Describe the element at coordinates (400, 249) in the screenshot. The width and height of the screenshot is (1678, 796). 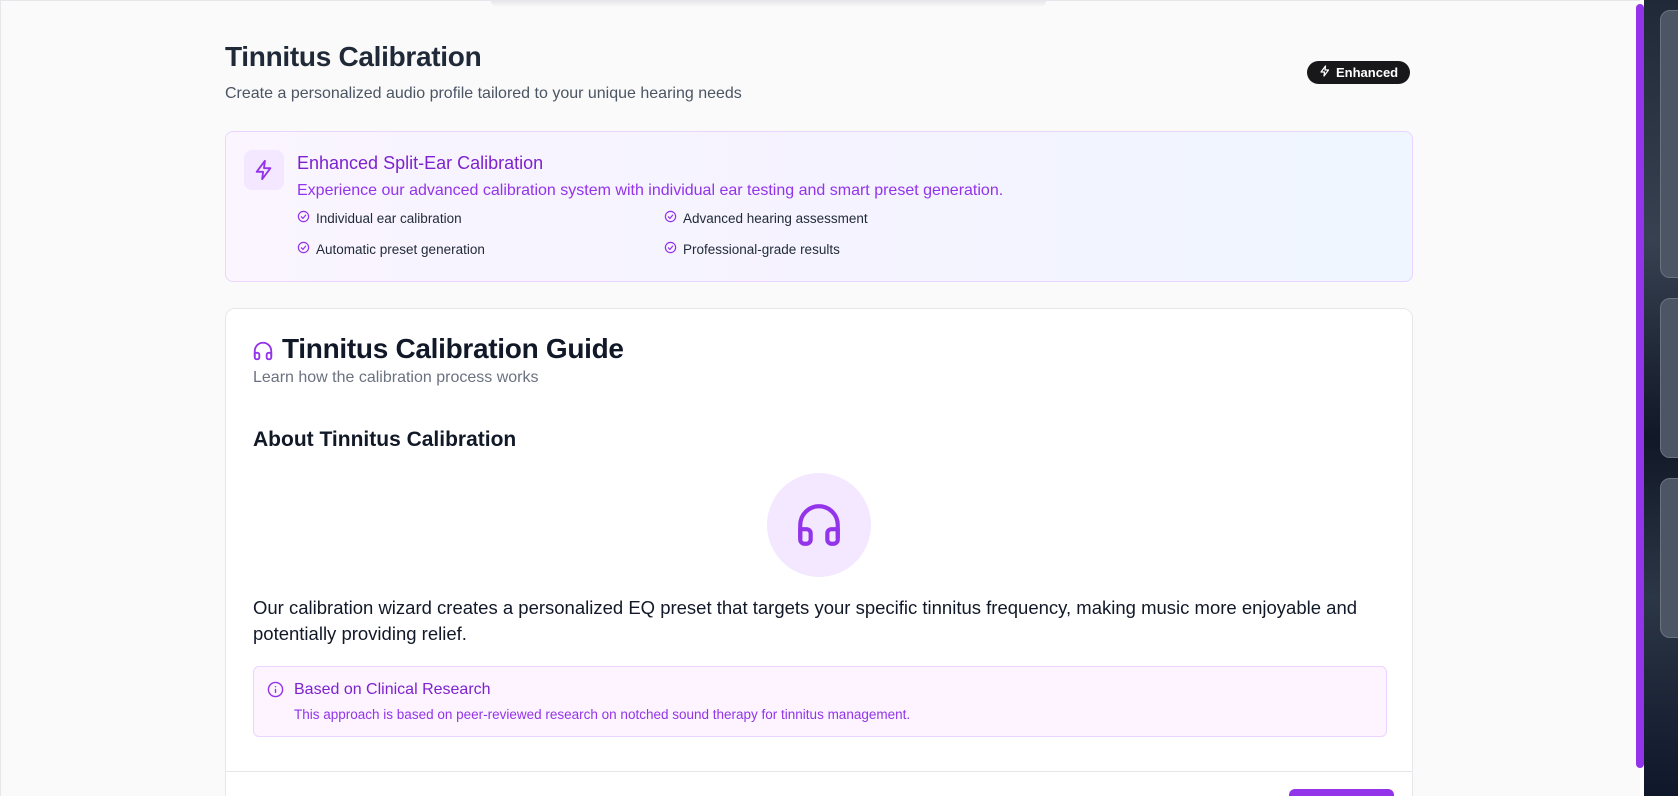
I see `feature-label: Automatic preset generation` at that location.